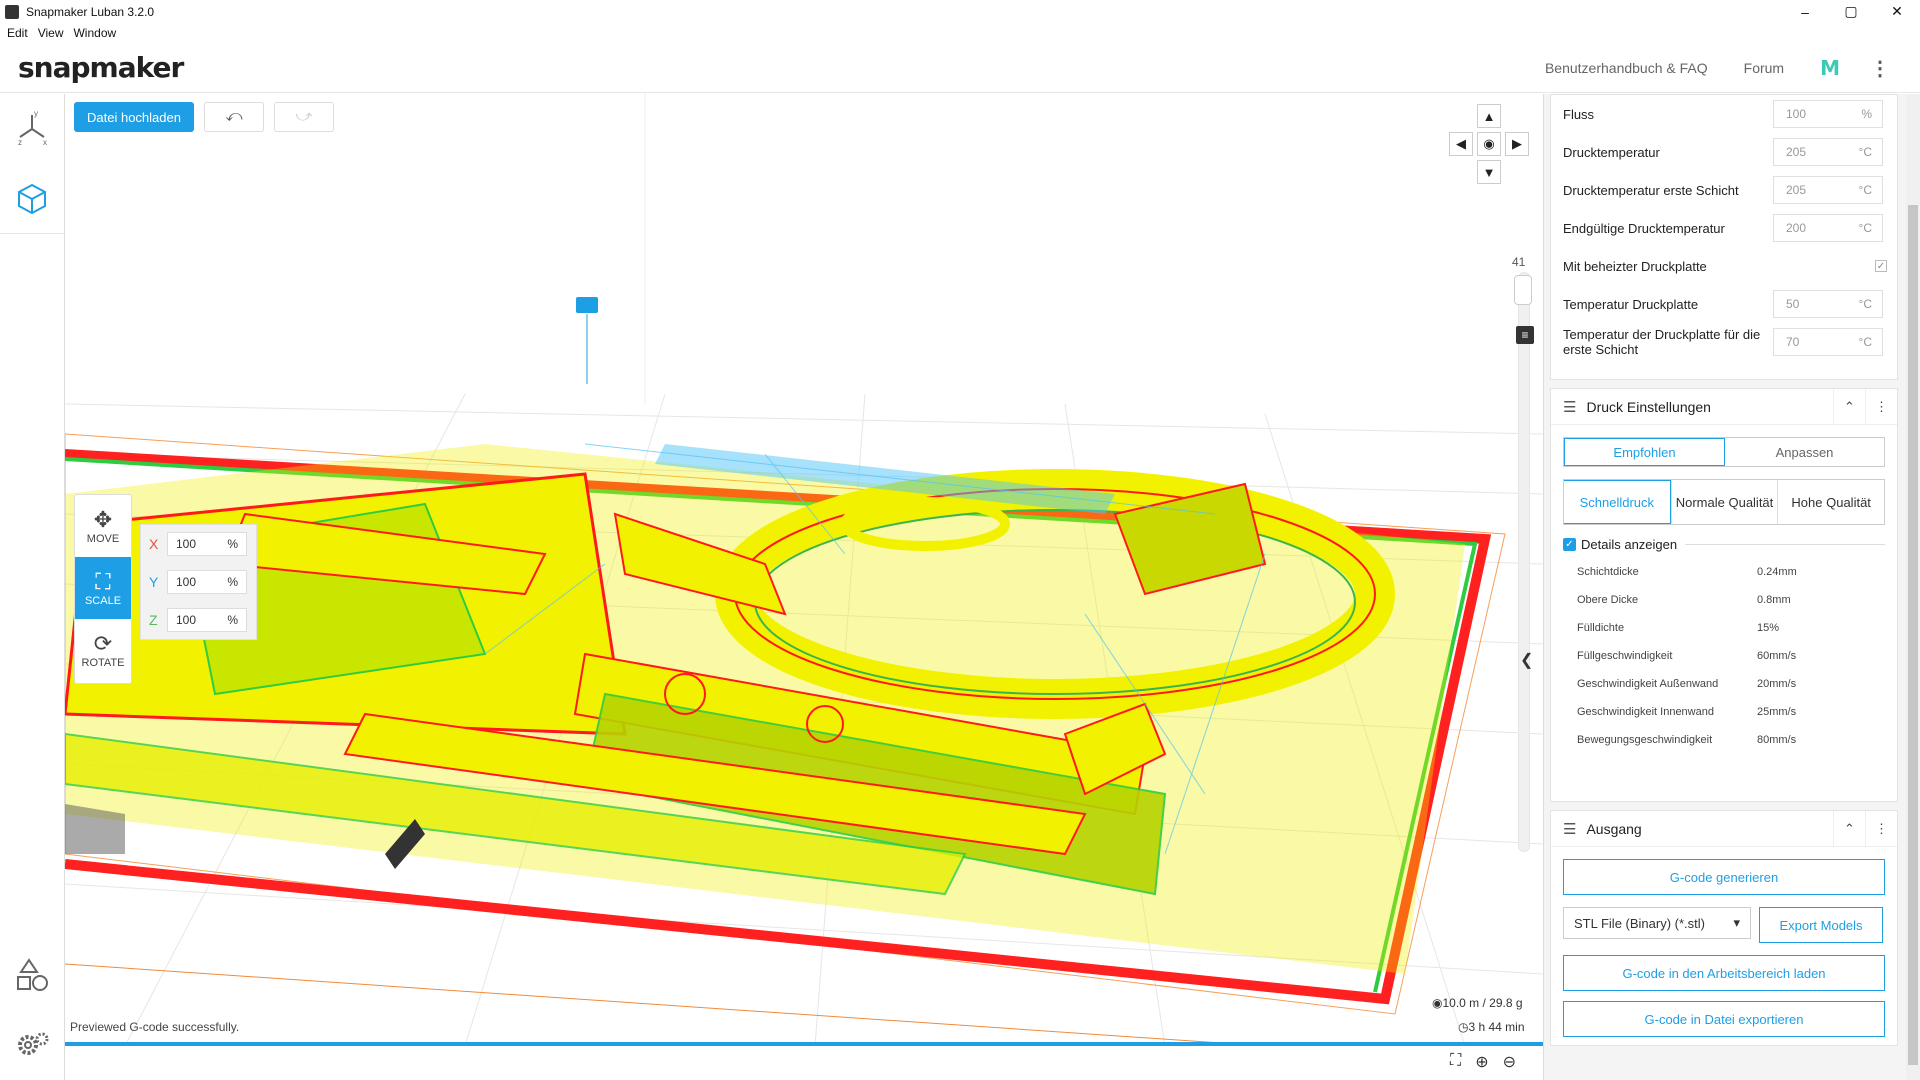 The height and width of the screenshot is (1080, 1920). Describe the element at coordinates (90, 11) in the screenshot. I see `window-title: Snapmaker Luban 3.2.0` at that location.